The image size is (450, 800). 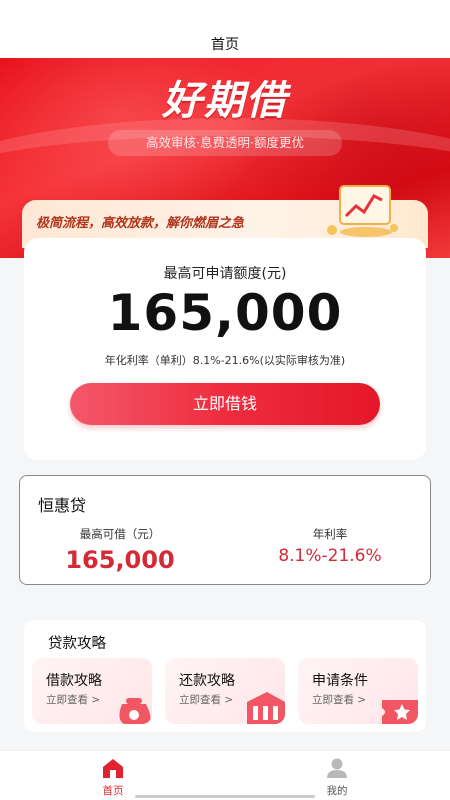 What do you see at coordinates (225, 274) in the screenshot?
I see `quota-label: 最高可申请额度(元)` at bounding box center [225, 274].